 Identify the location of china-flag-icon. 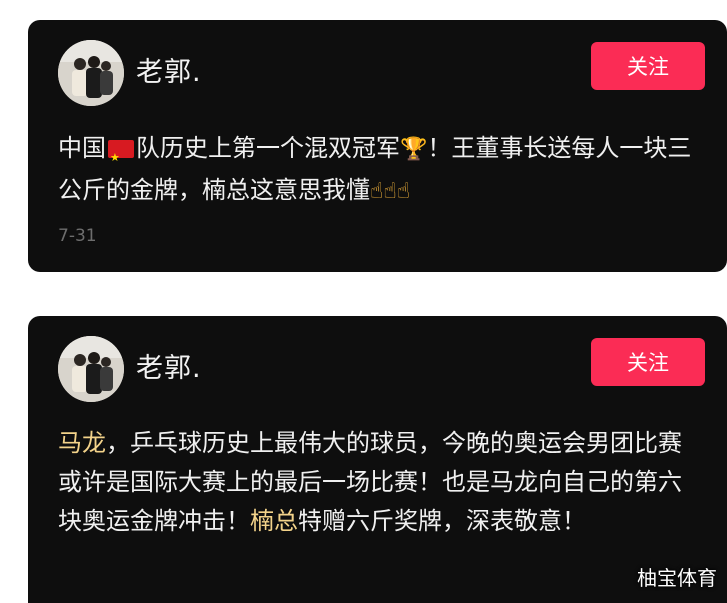
(121, 158).